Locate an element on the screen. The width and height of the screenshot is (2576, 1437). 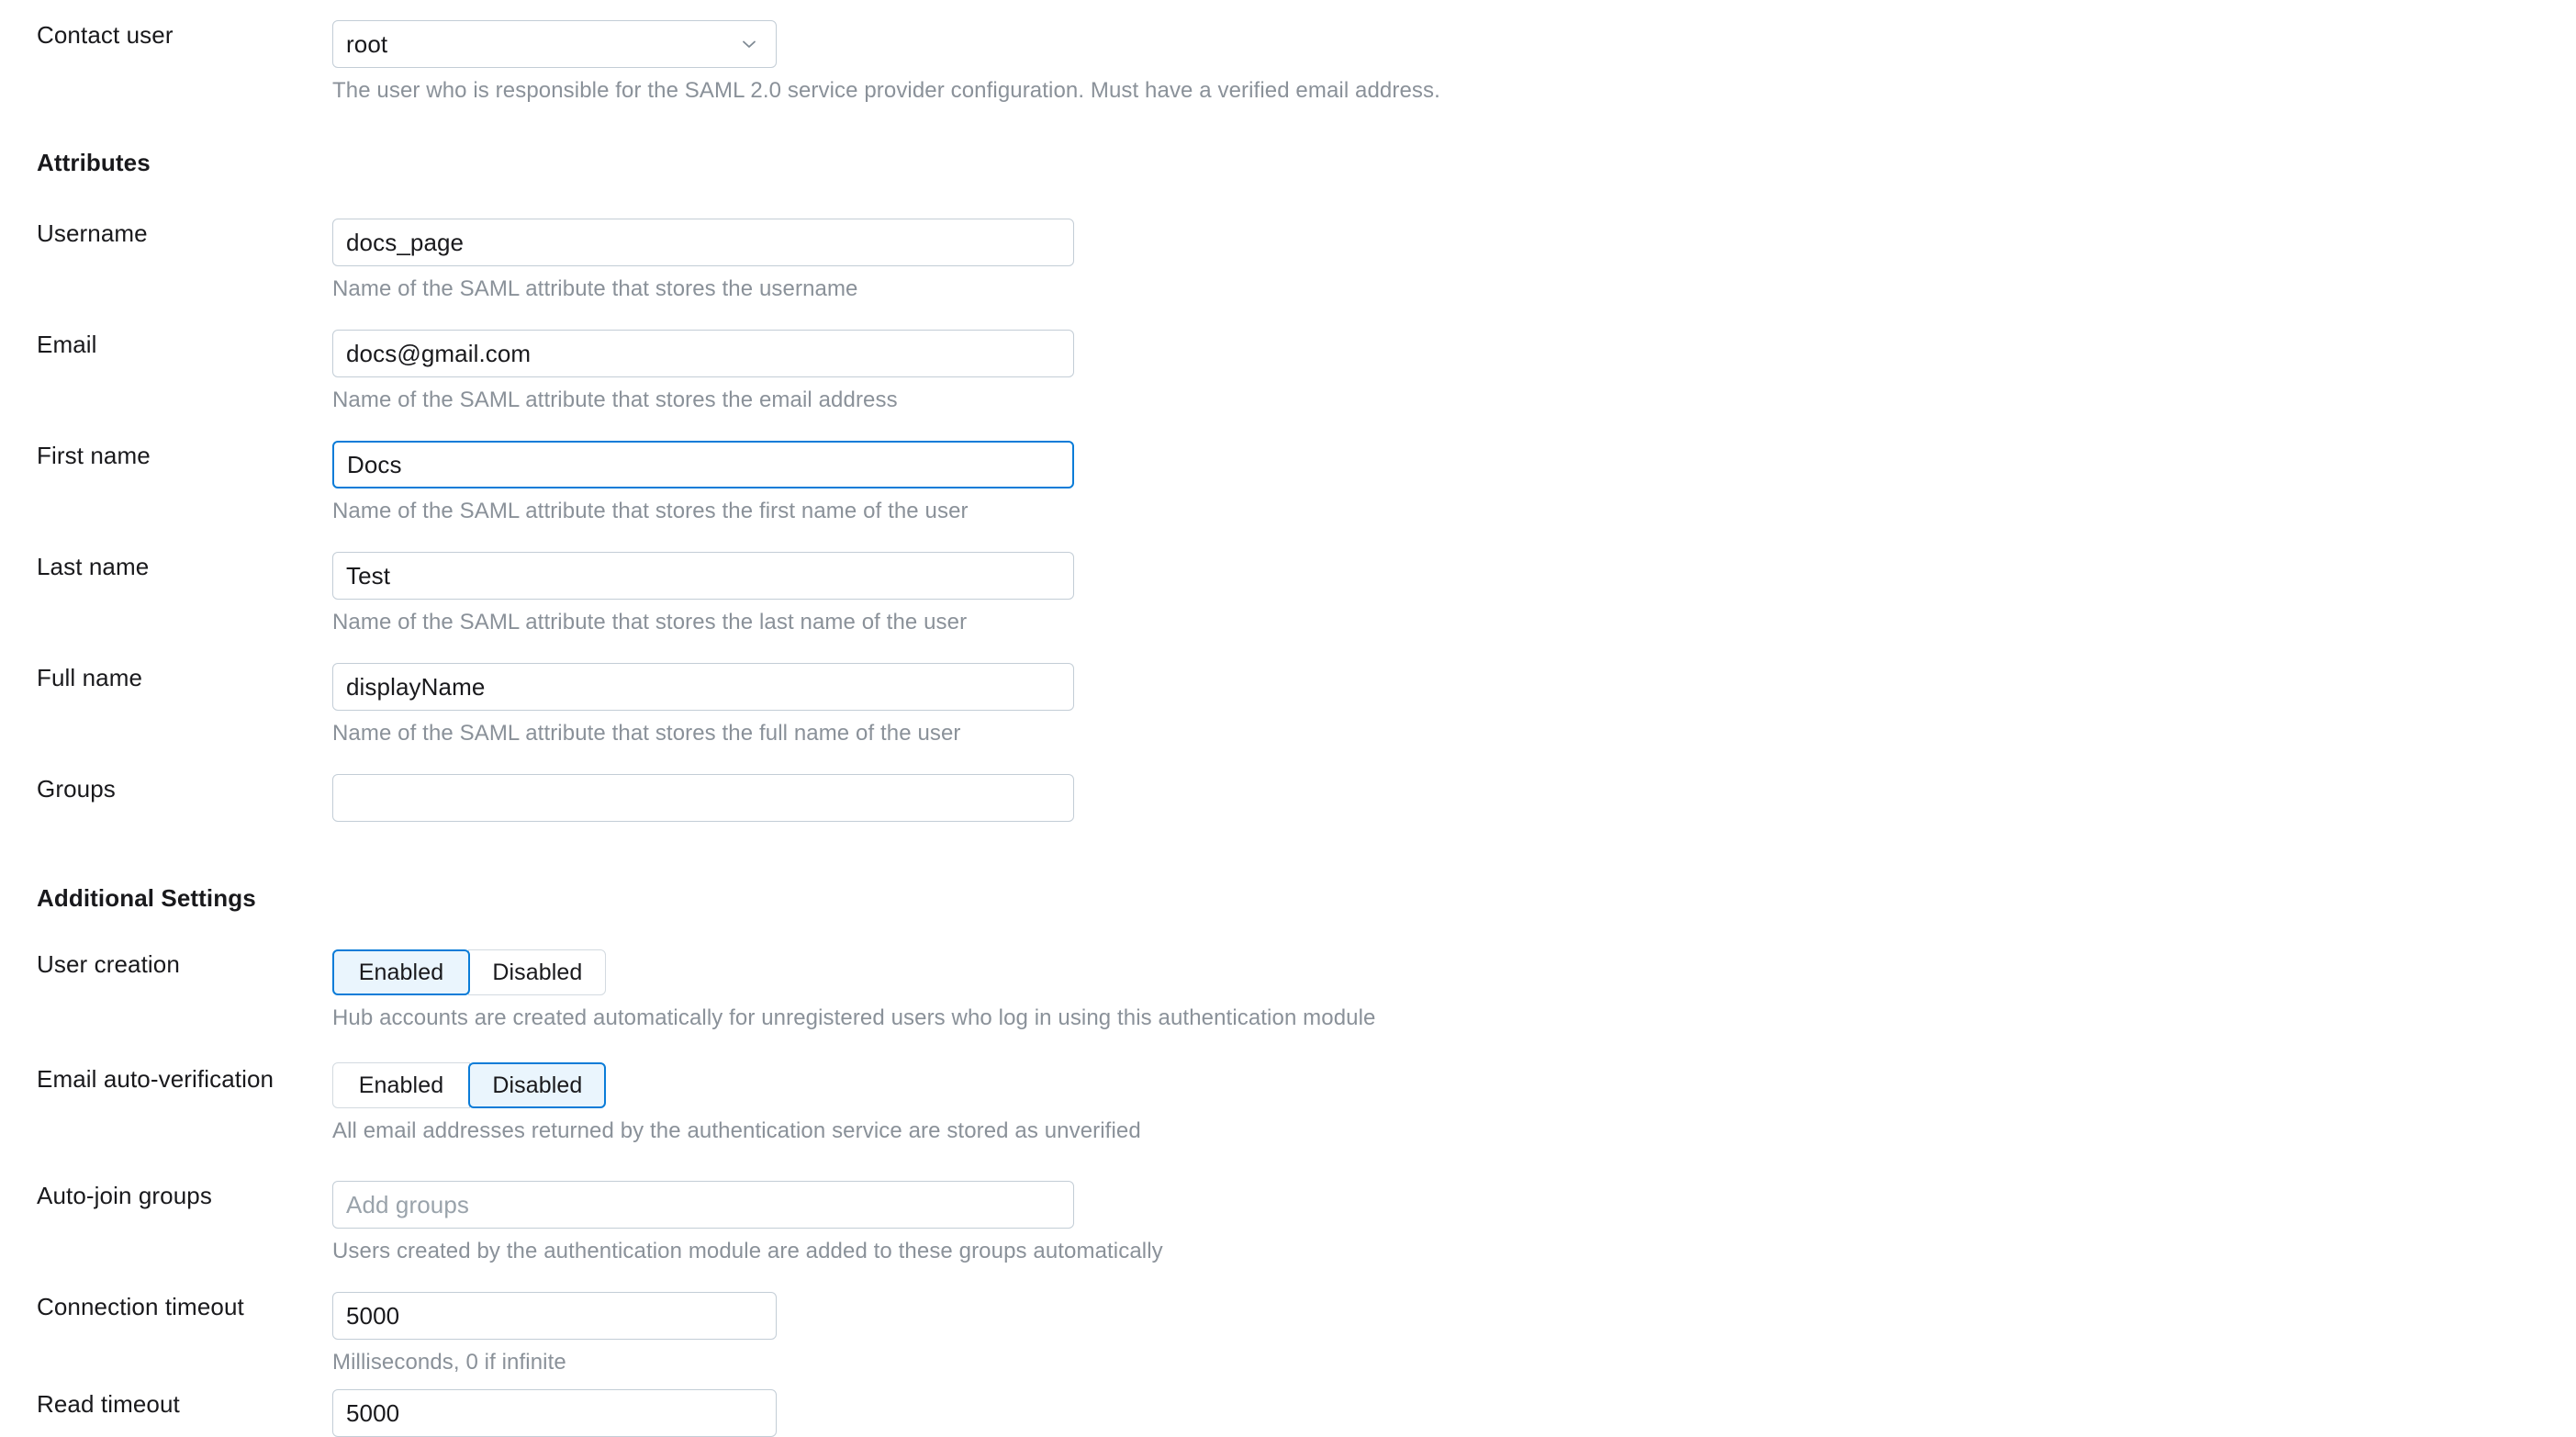
email-auto-verification-option-enabled: Enabled is located at coordinates (401, 1085).